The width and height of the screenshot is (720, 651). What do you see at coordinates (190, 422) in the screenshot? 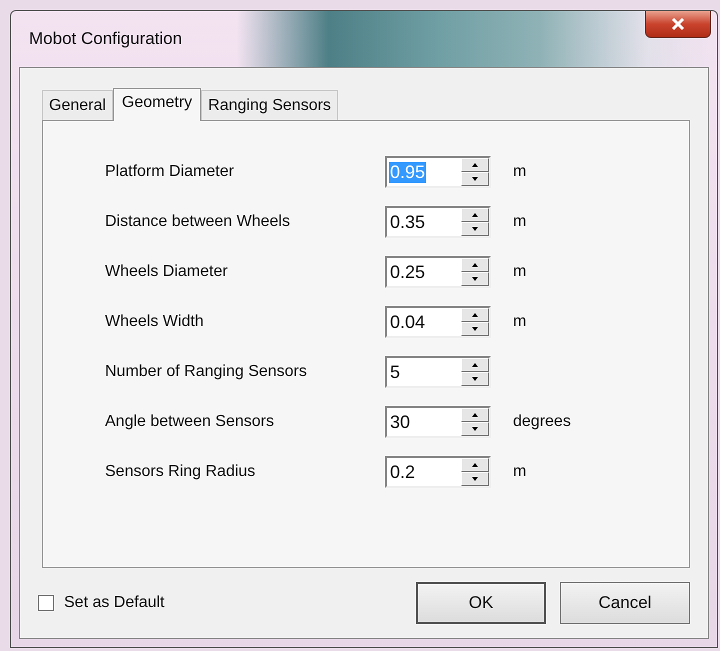
I see `field-label: Angle between Sensors` at bounding box center [190, 422].